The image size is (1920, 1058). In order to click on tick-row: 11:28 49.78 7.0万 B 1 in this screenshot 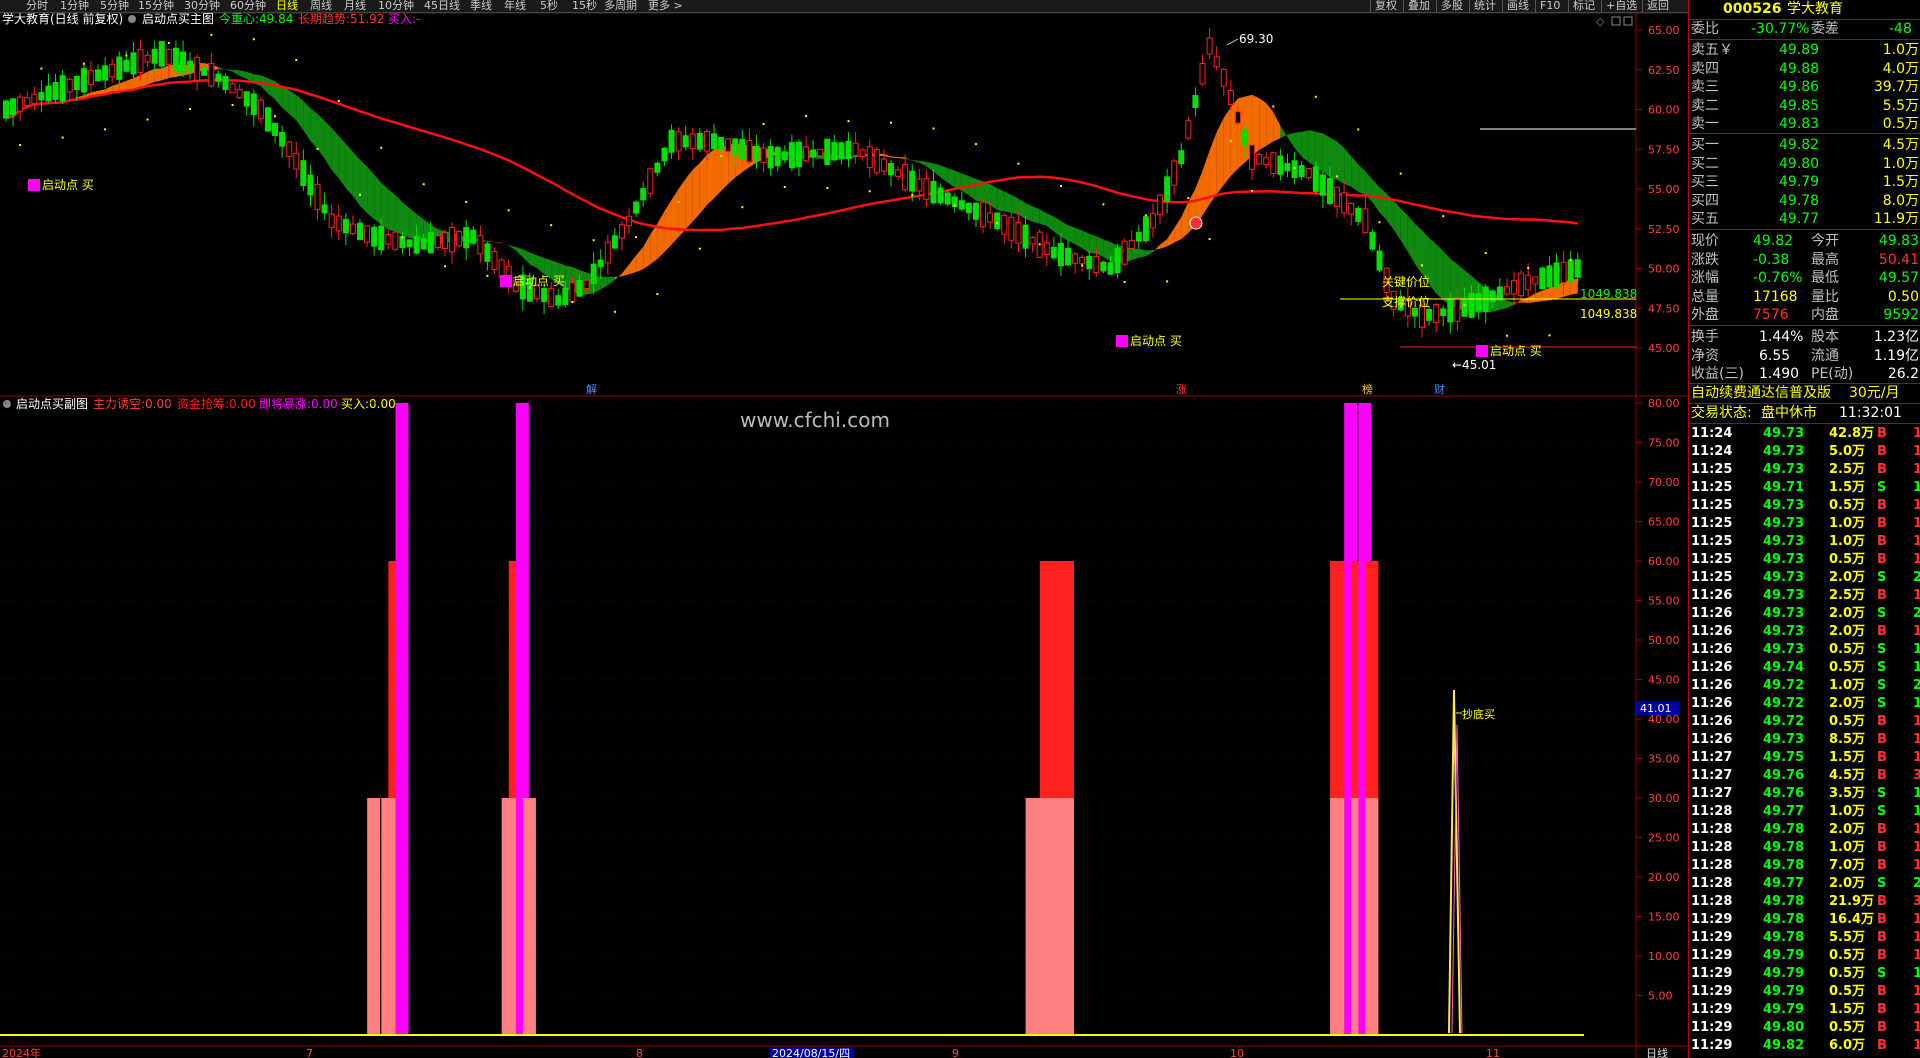, I will do `click(1804, 866)`.